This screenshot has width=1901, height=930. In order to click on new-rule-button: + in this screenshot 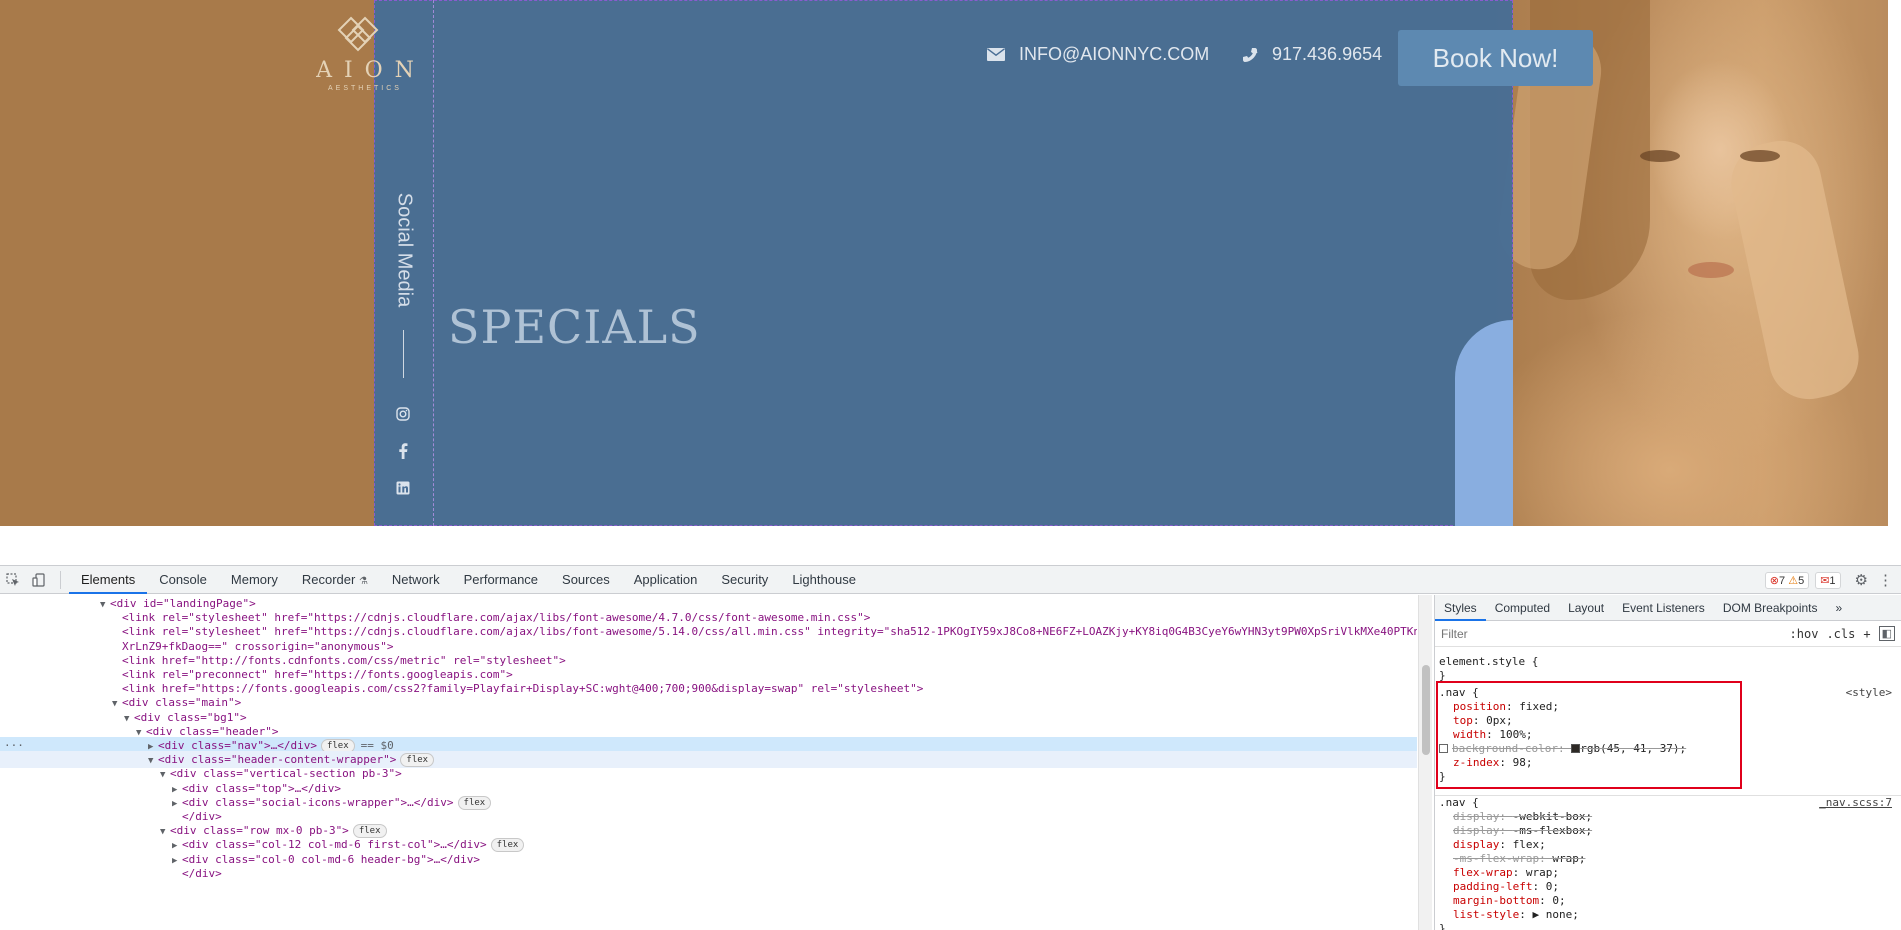, I will do `click(1866, 634)`.